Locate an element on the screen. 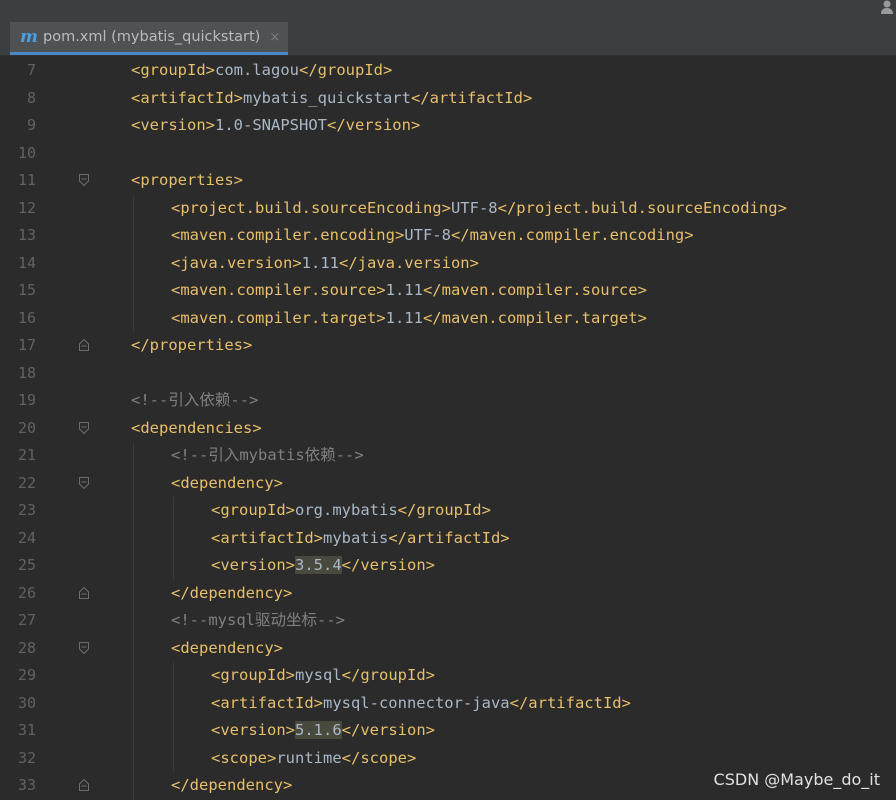 This screenshot has height=800, width=896. xml-value: runtime is located at coordinates (309, 757).